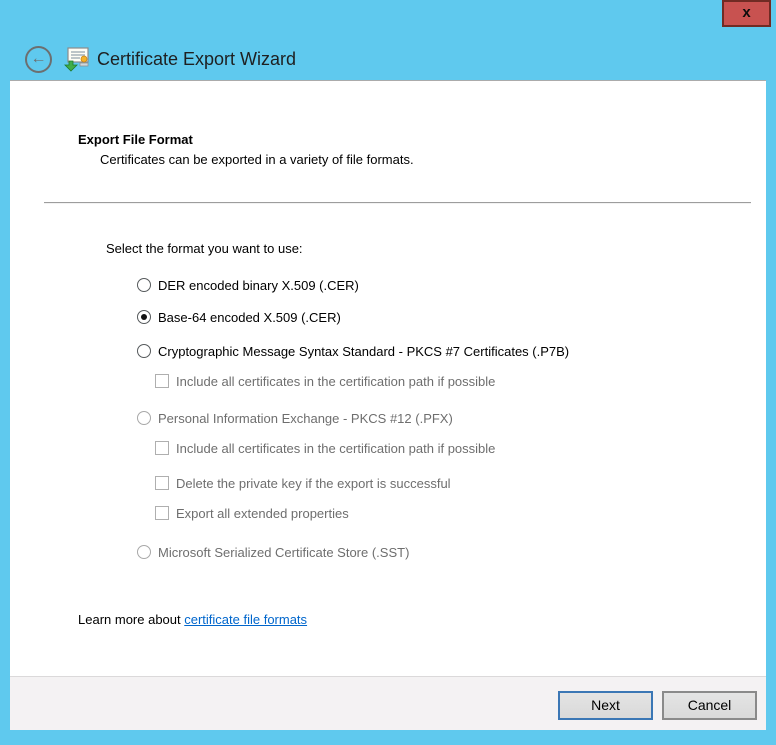 The height and width of the screenshot is (745, 776). Describe the element at coordinates (746, 13) in the screenshot. I see `close-button: x` at that location.